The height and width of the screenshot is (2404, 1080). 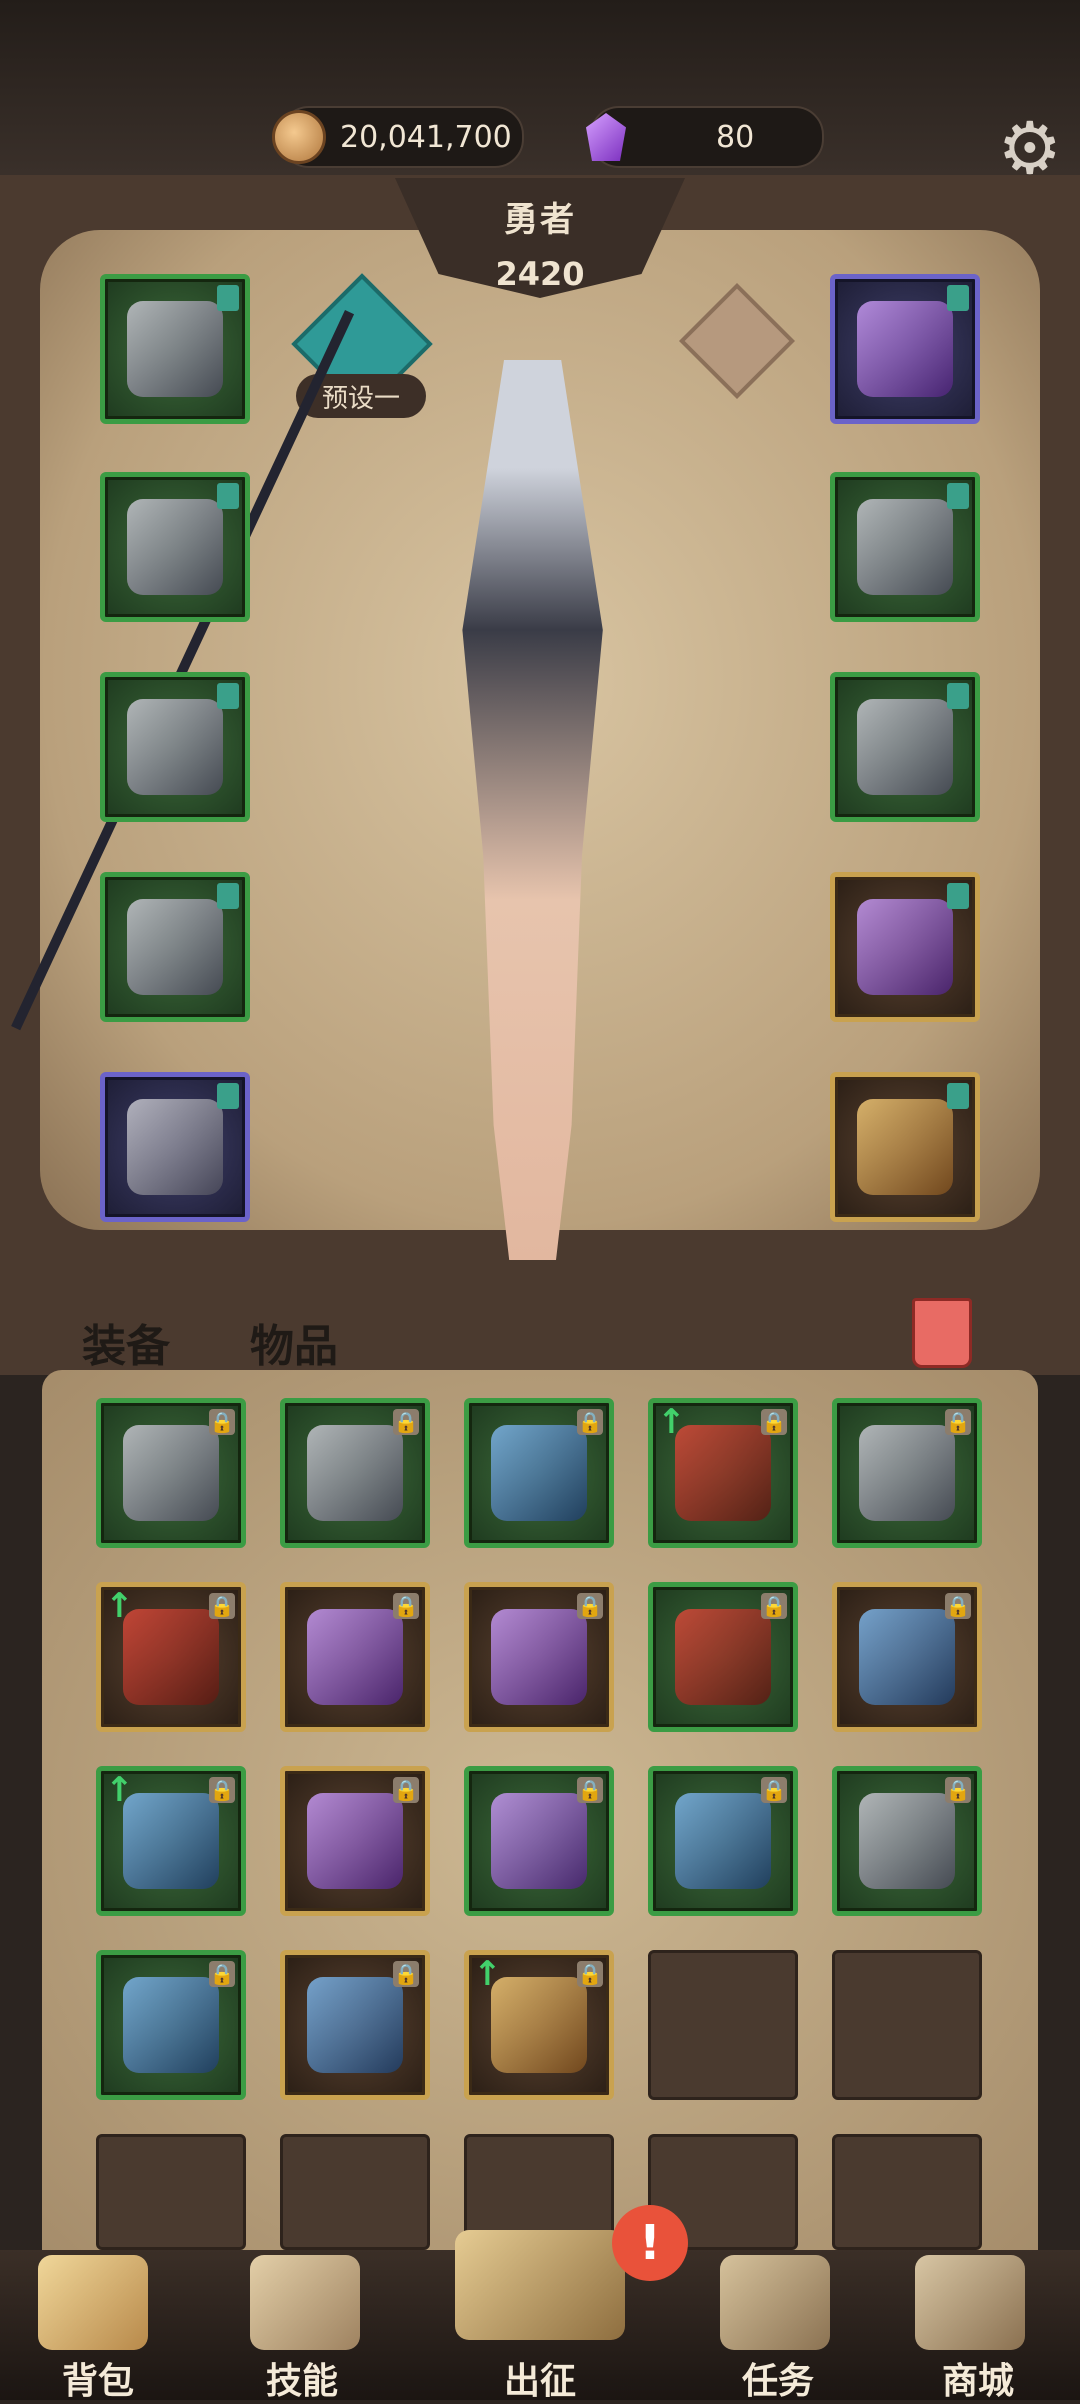 I want to click on equip-slot-weapon, so click(x=905, y=947).